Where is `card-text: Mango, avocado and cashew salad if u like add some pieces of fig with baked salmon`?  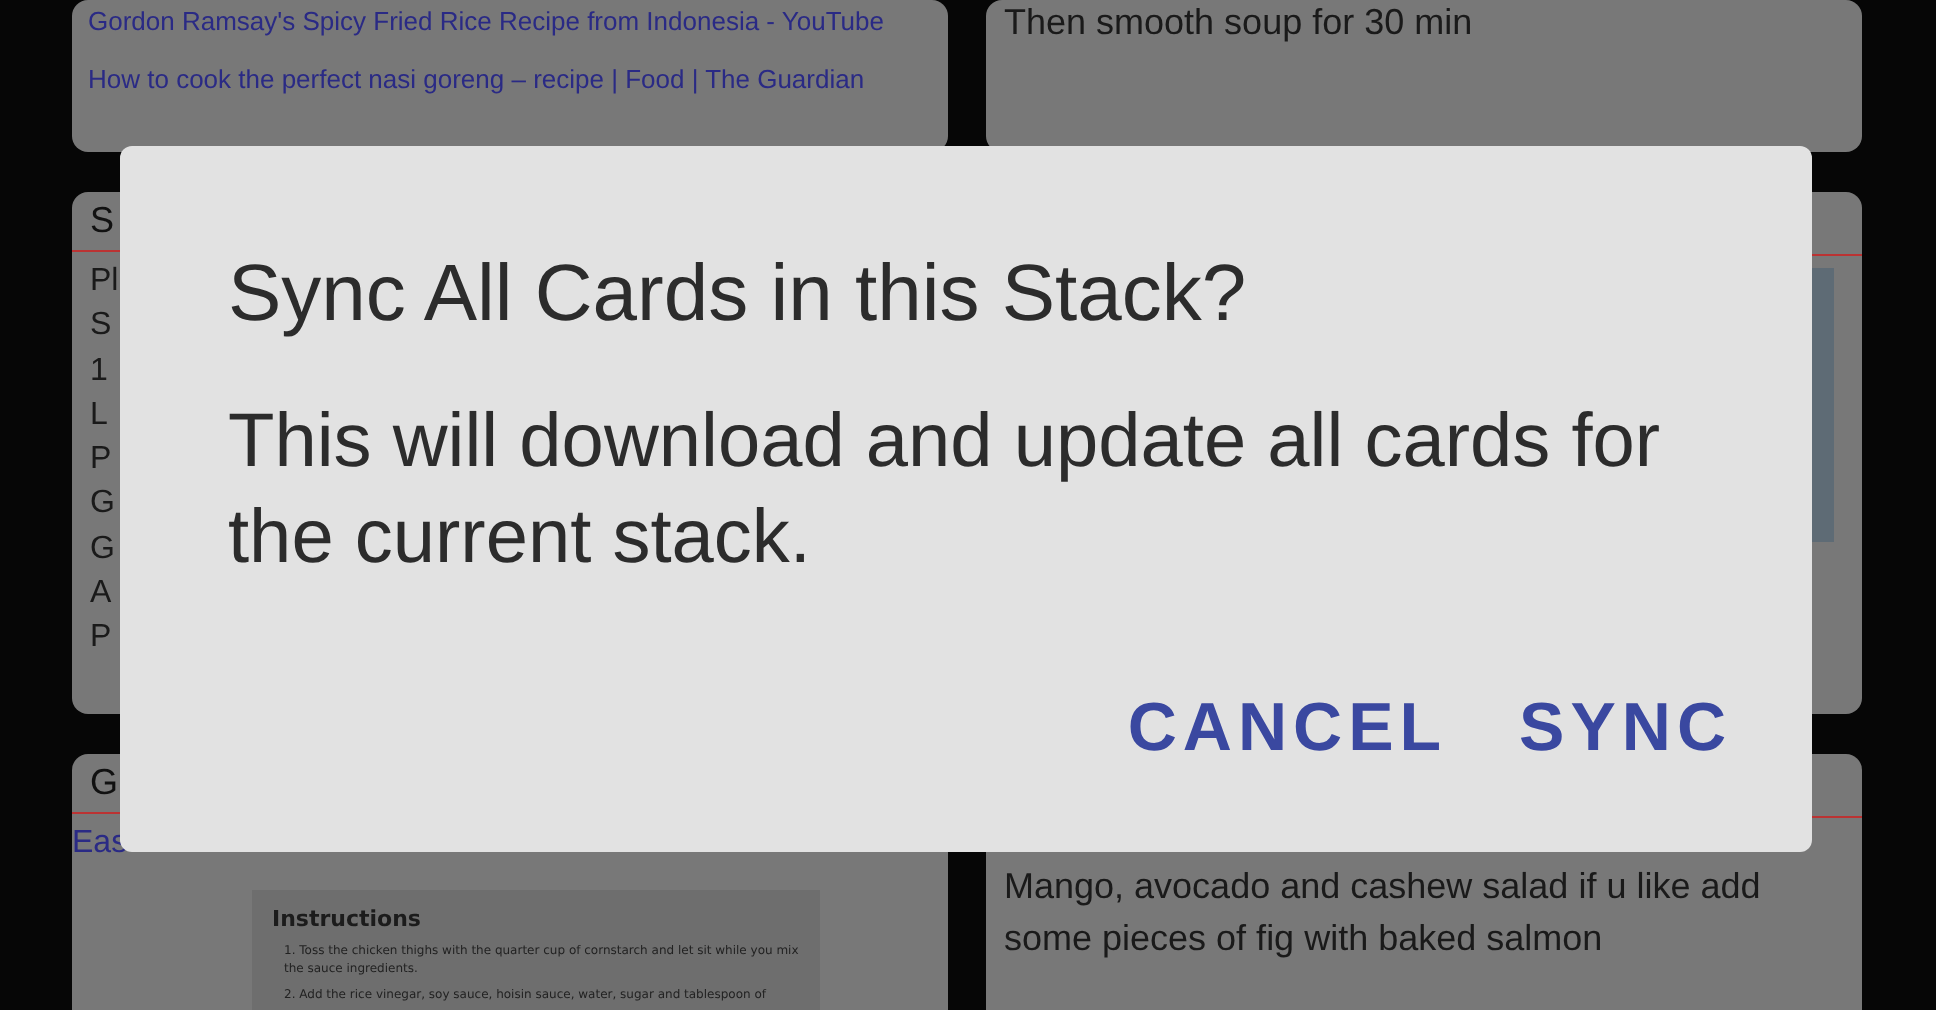
card-text: Mango, avocado and cashew salad if u like add some pieces of fig with baked salmon is located at coordinates (1383, 913).